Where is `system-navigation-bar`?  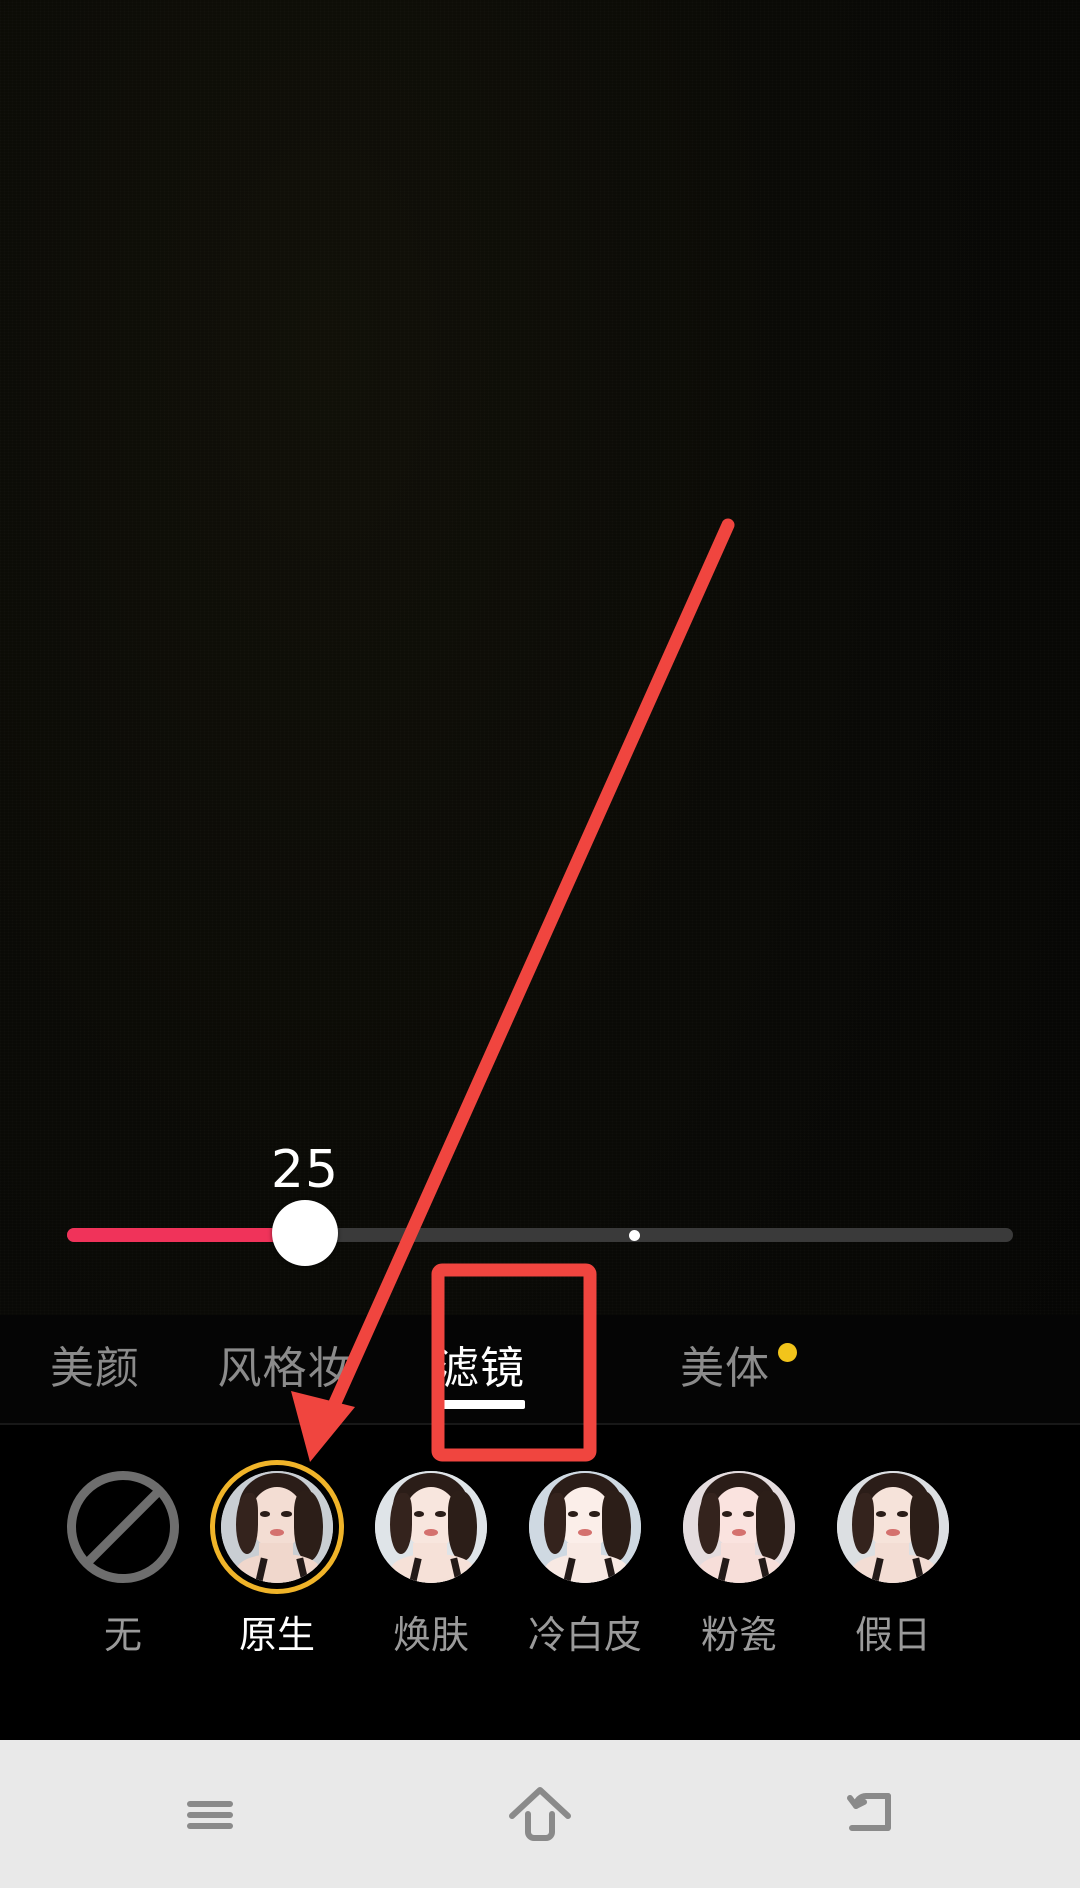 system-navigation-bar is located at coordinates (540, 1814).